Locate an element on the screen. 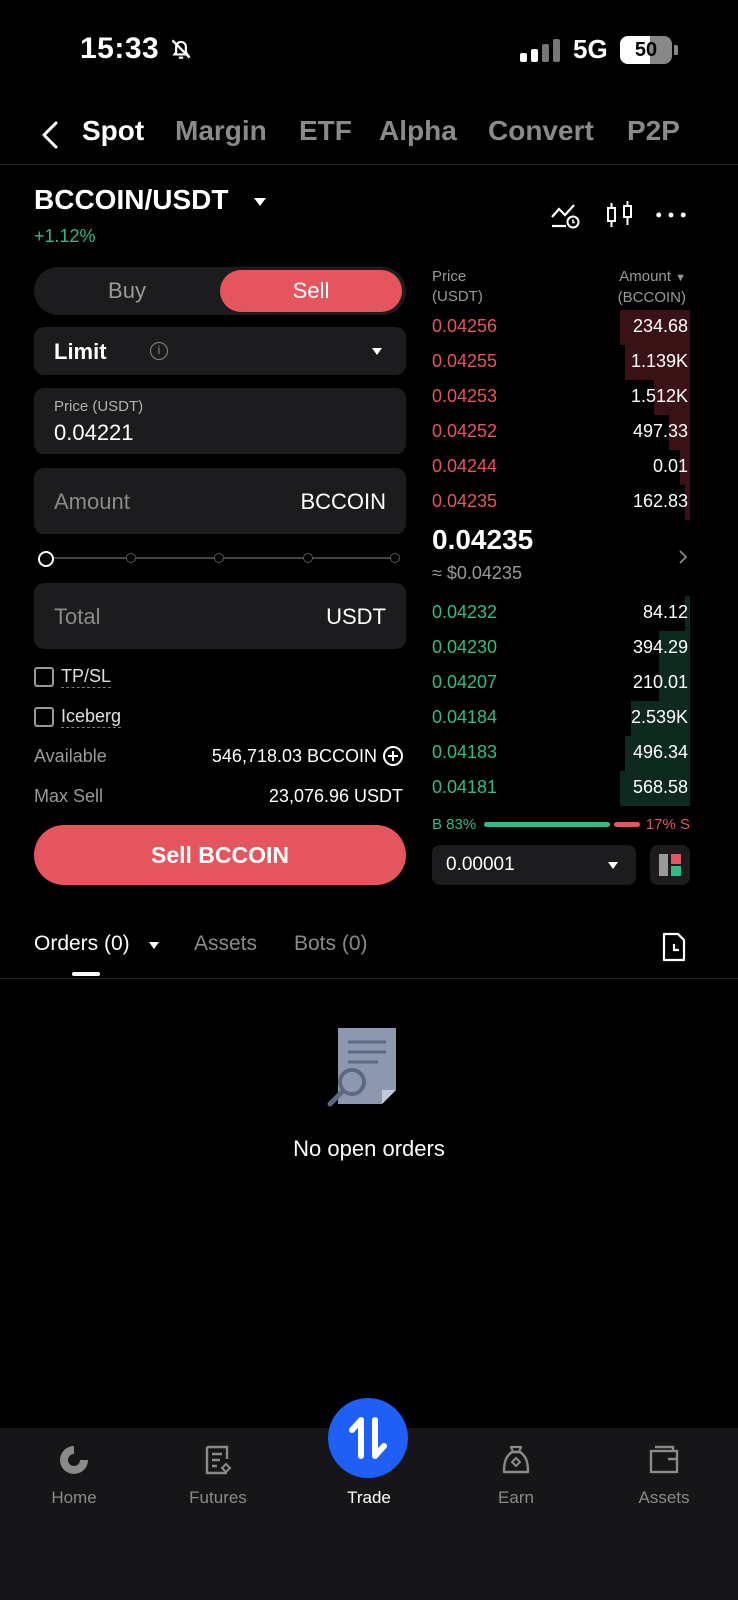 Image resolution: width=738 pixels, height=1600 pixels. tab-spot: Spot is located at coordinates (113, 131).